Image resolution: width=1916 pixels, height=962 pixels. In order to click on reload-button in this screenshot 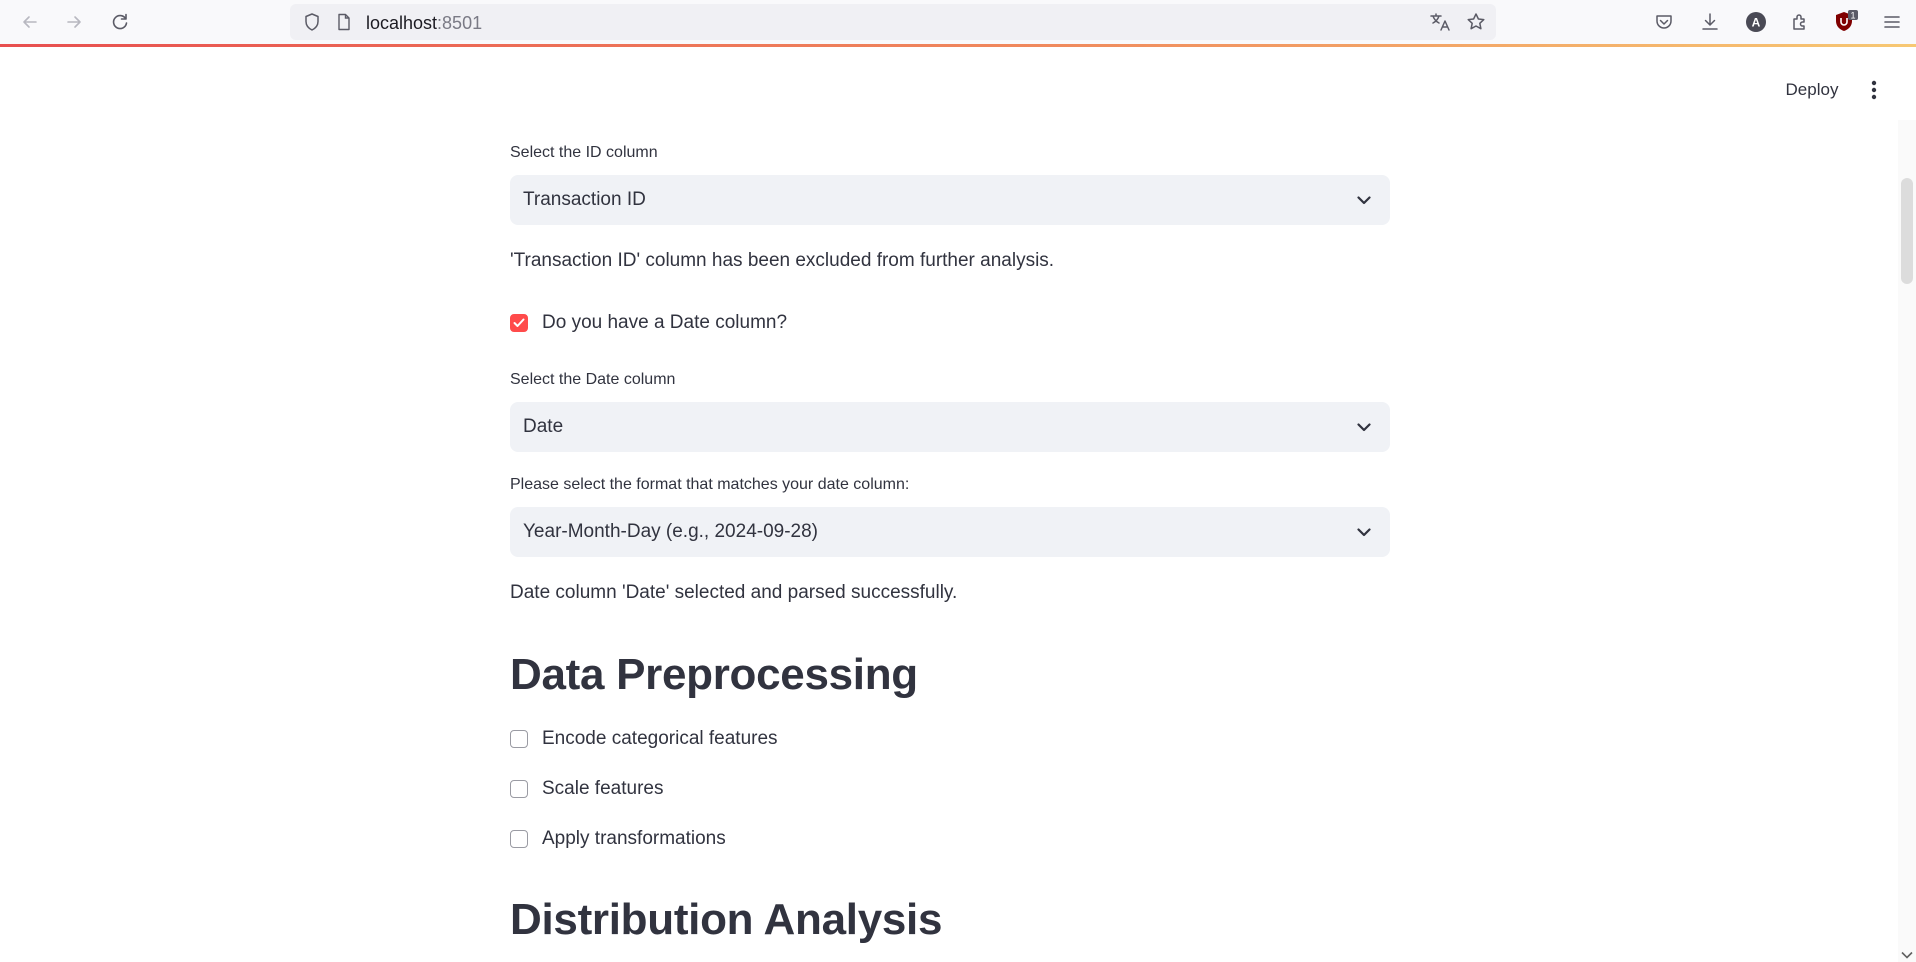, I will do `click(120, 22)`.